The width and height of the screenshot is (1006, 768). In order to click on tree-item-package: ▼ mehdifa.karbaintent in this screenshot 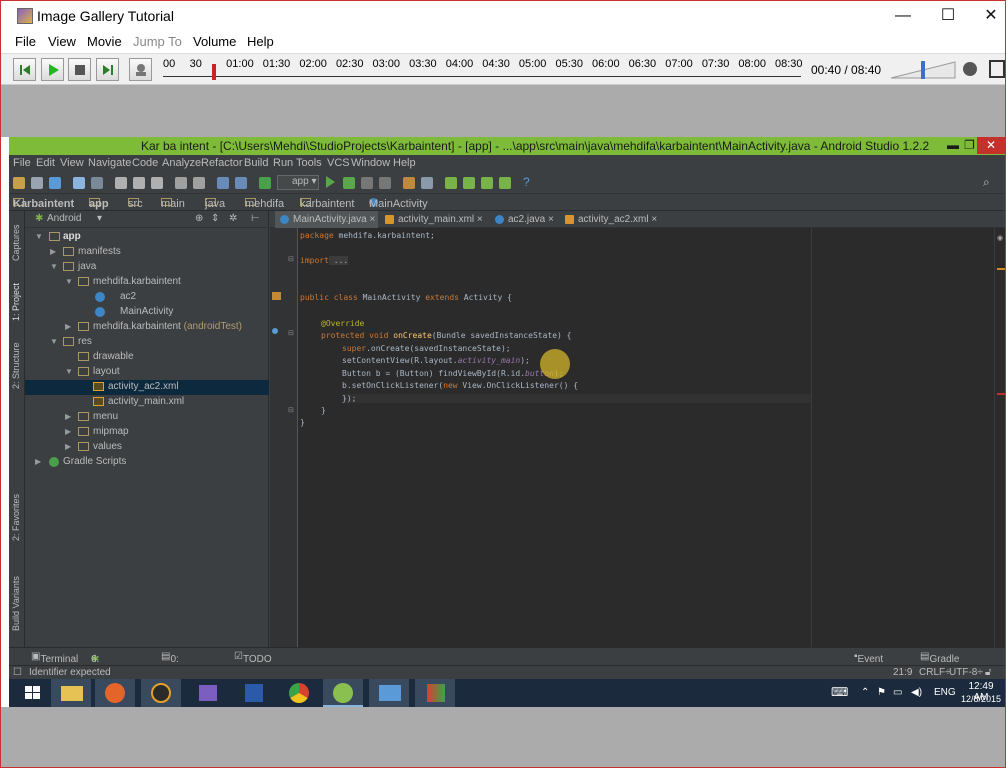, I will do `click(147, 282)`.